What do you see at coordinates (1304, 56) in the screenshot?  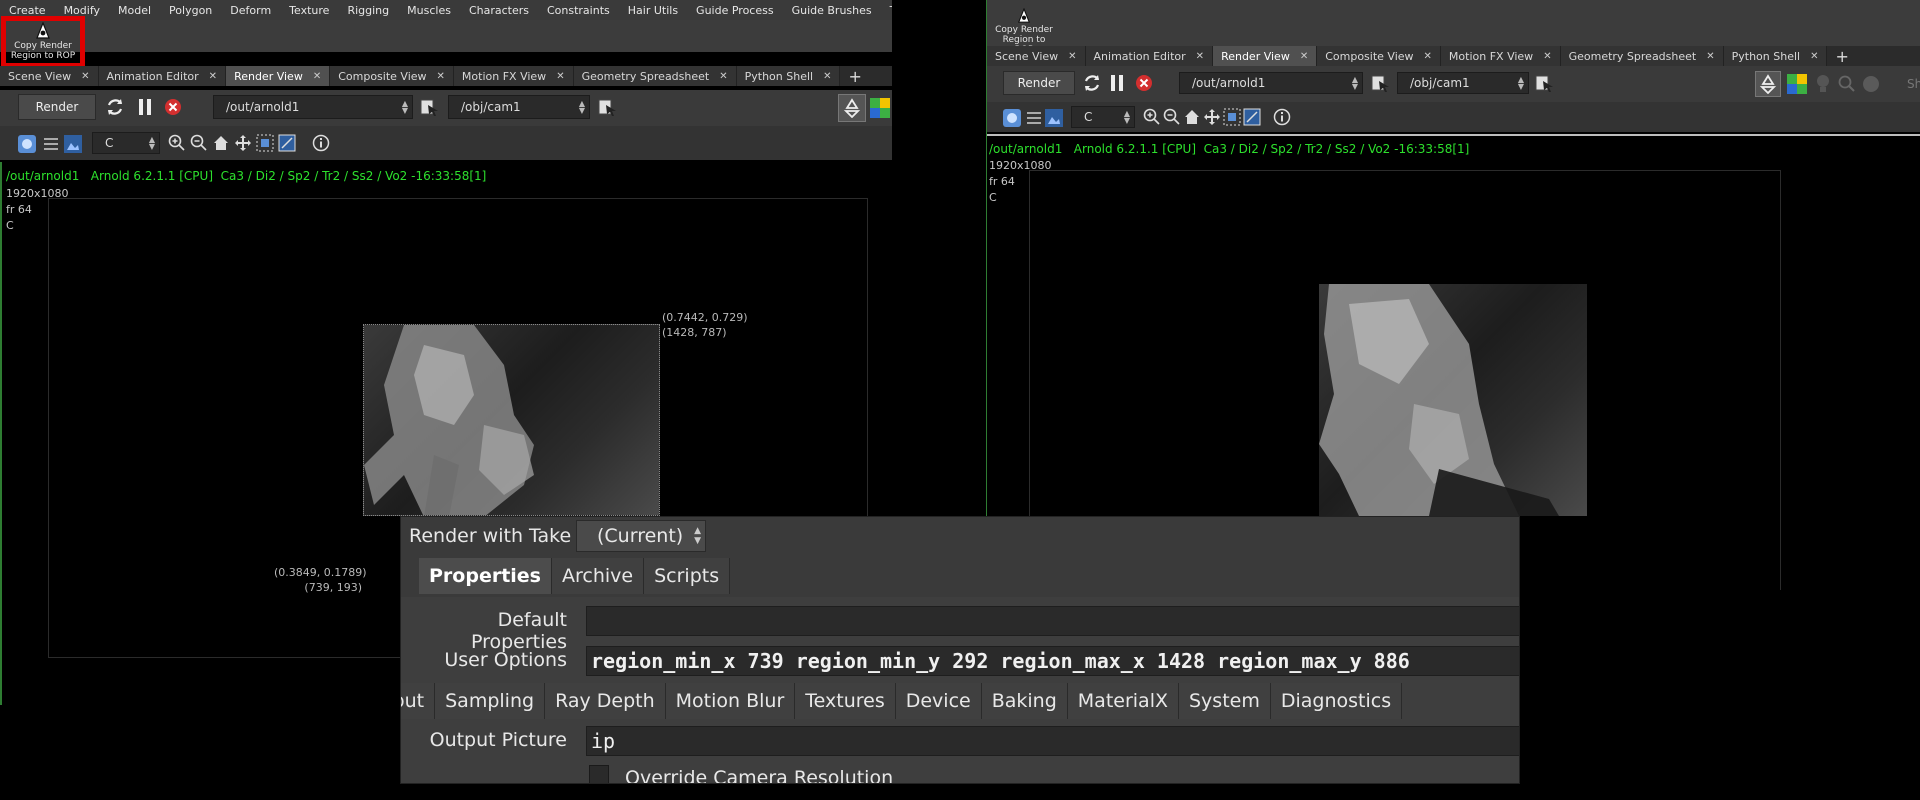 I see `right-tab-close-icon-2: ✕` at bounding box center [1304, 56].